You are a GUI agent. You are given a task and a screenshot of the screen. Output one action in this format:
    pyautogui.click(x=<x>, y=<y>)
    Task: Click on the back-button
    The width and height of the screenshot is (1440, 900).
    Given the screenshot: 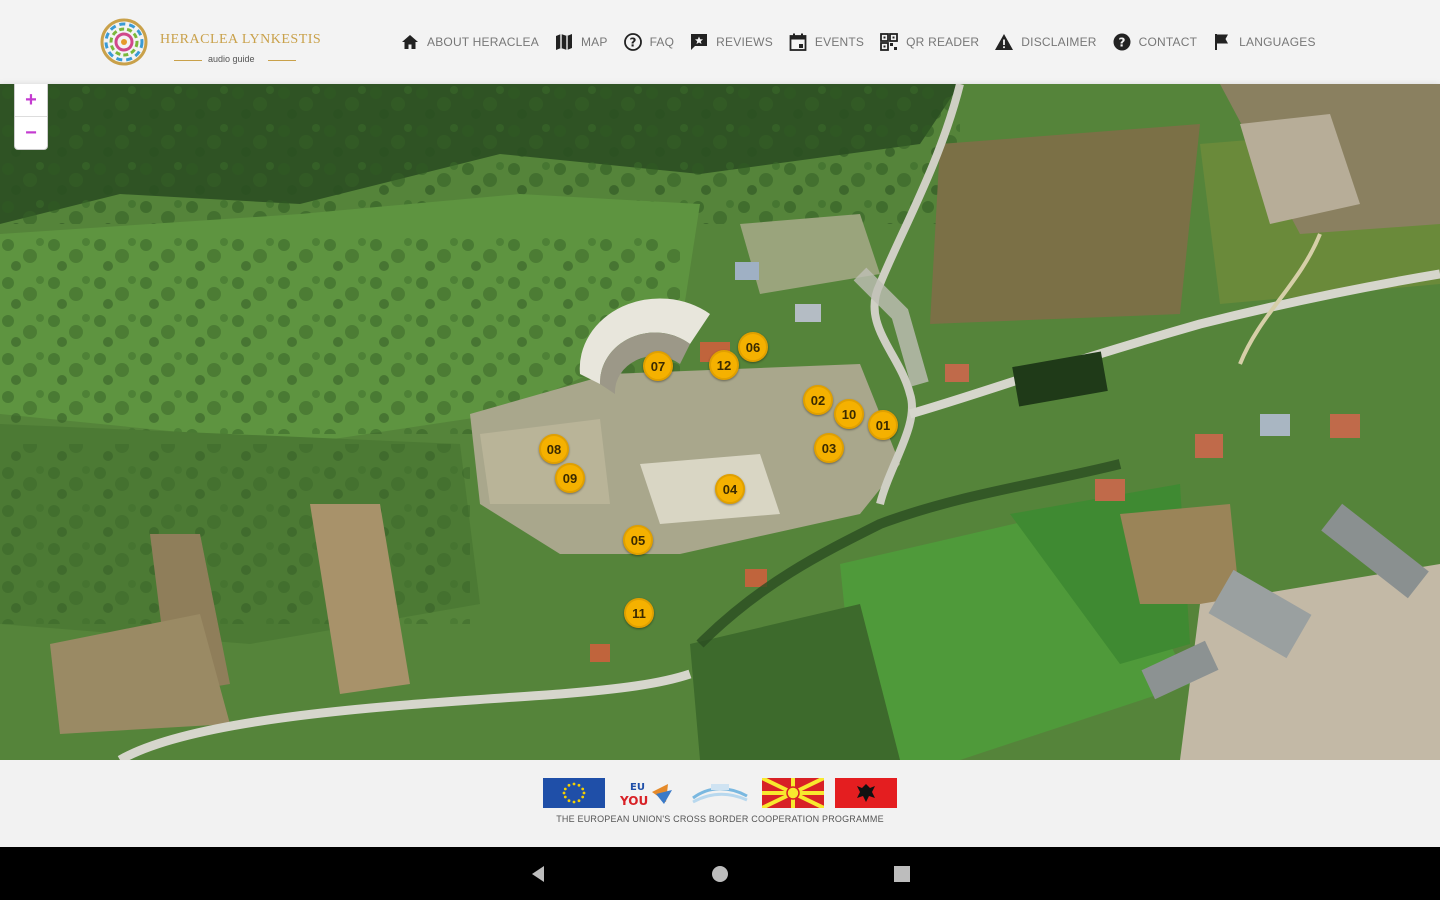 What is the action you would take?
    pyautogui.click(x=538, y=874)
    